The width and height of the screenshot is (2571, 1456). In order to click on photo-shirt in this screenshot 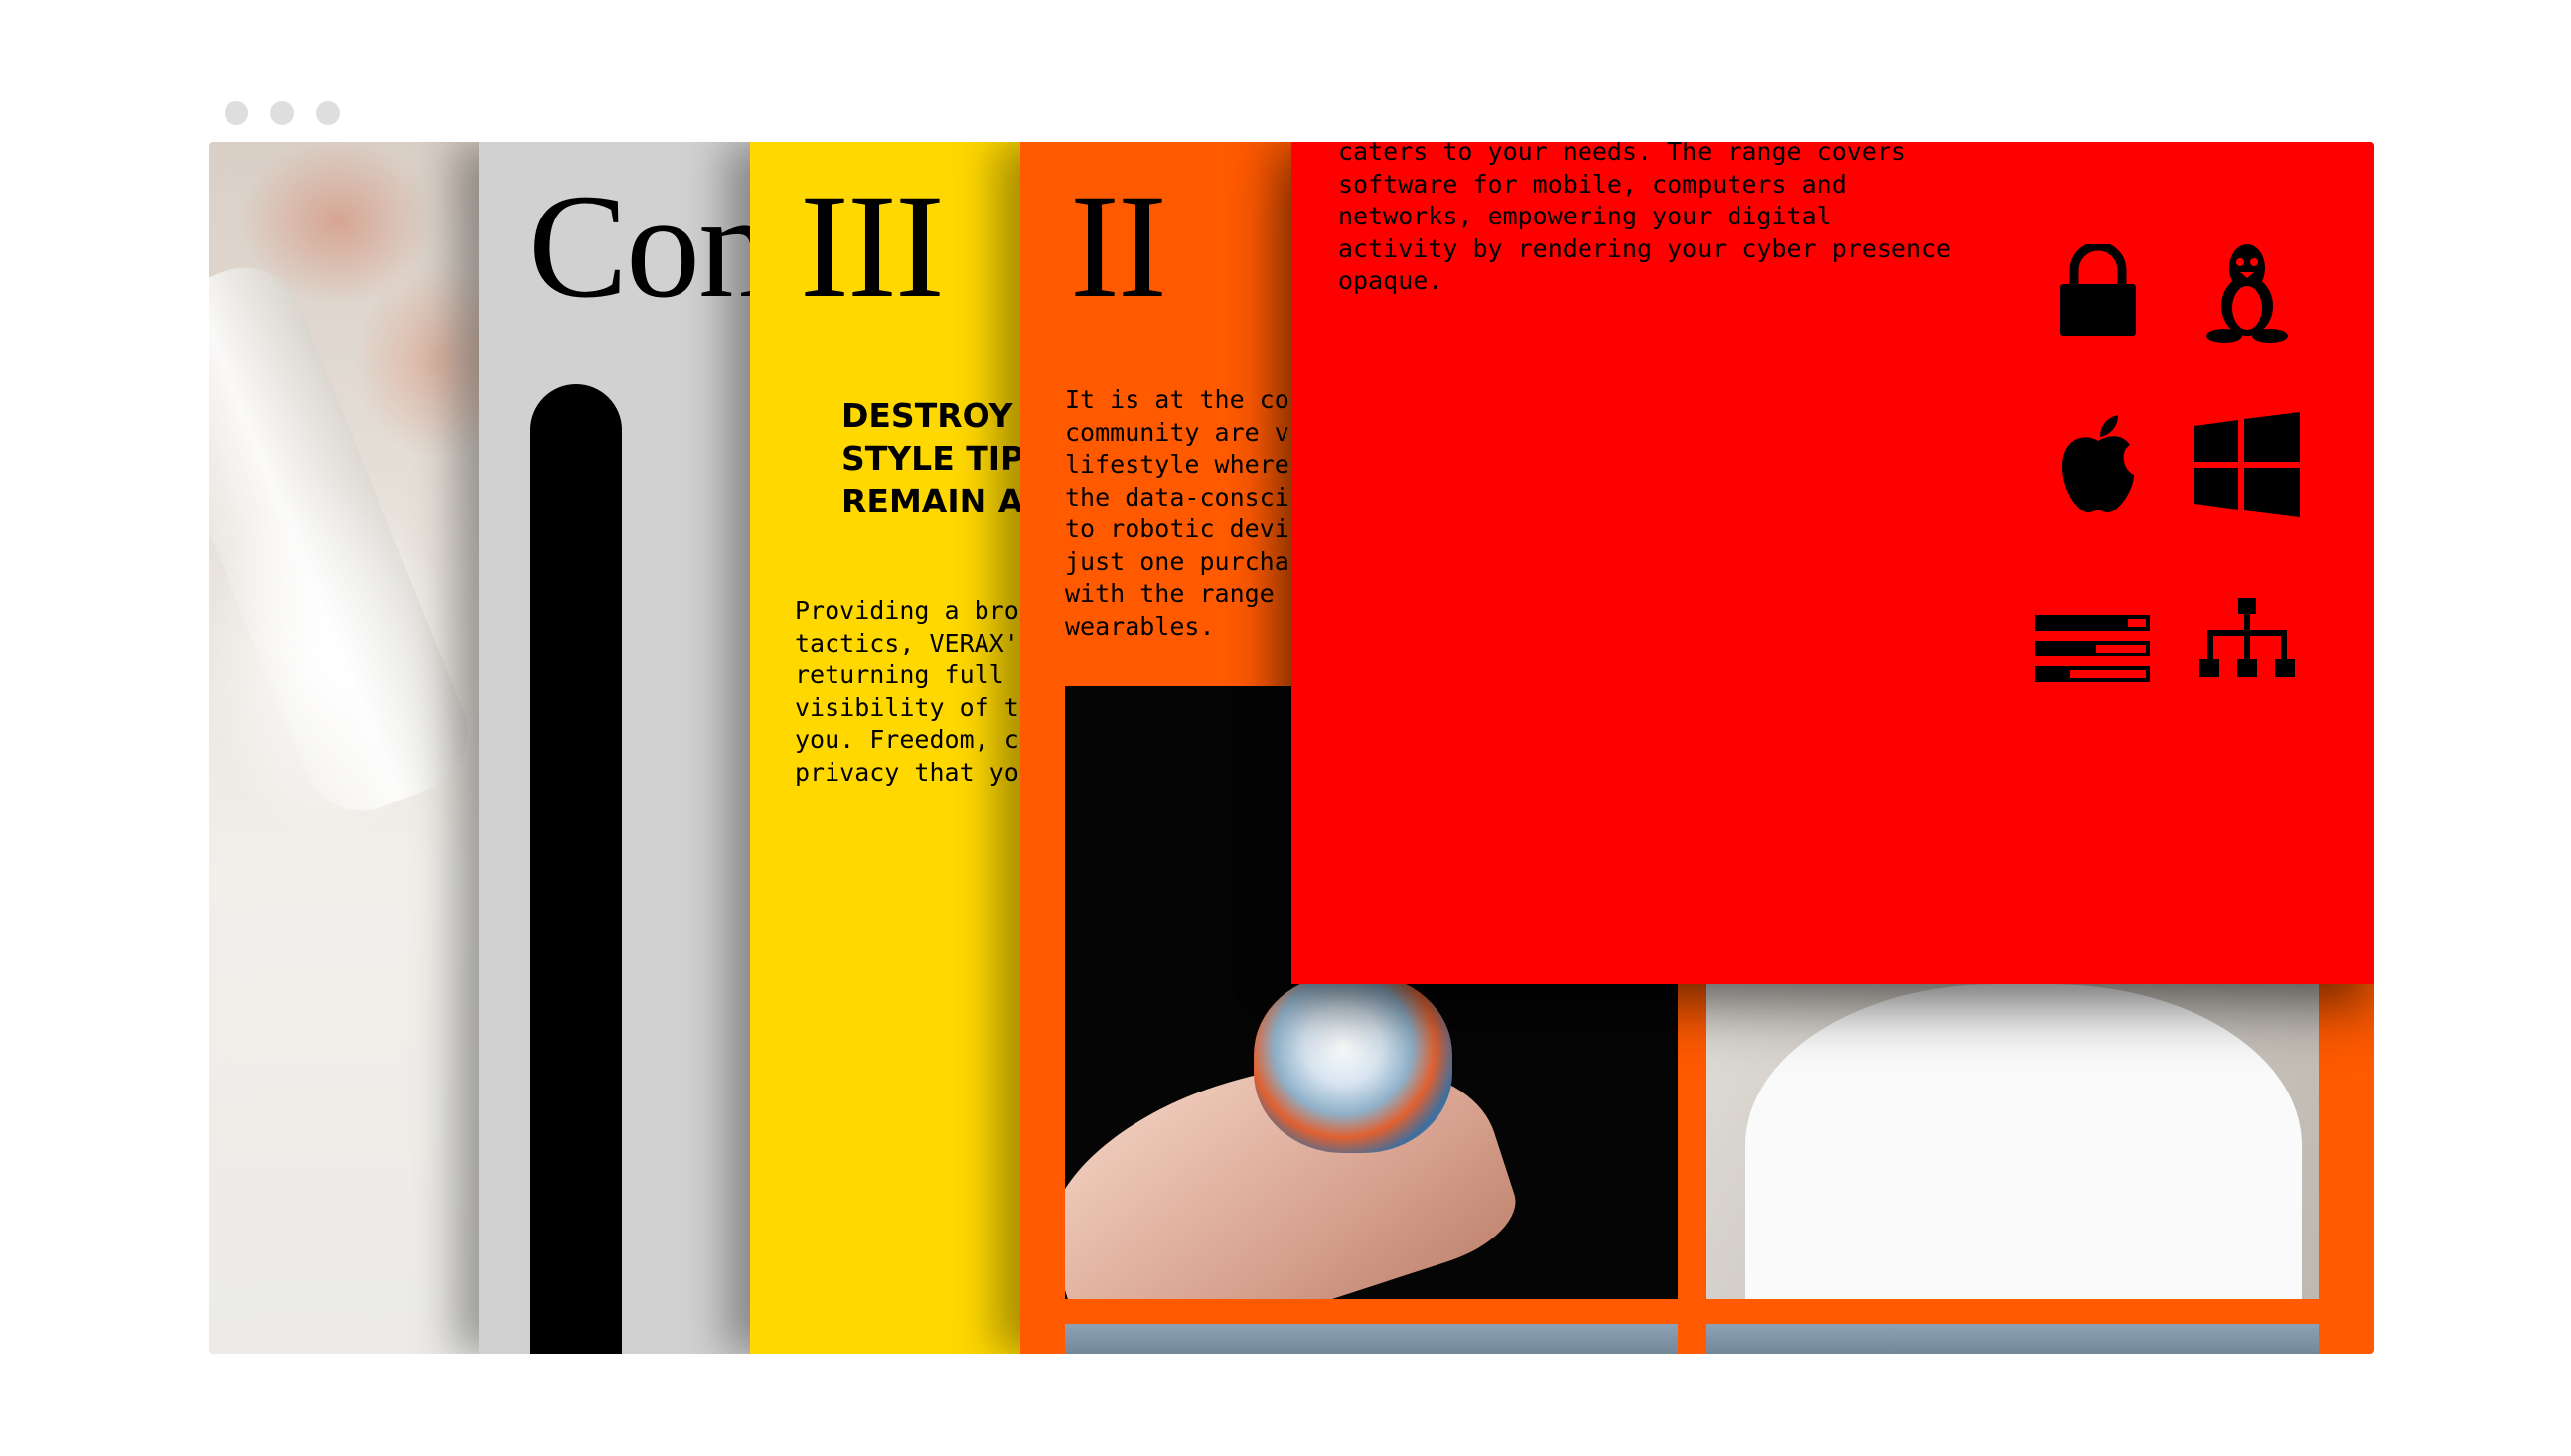, I will do `click(2023, 1141)`.